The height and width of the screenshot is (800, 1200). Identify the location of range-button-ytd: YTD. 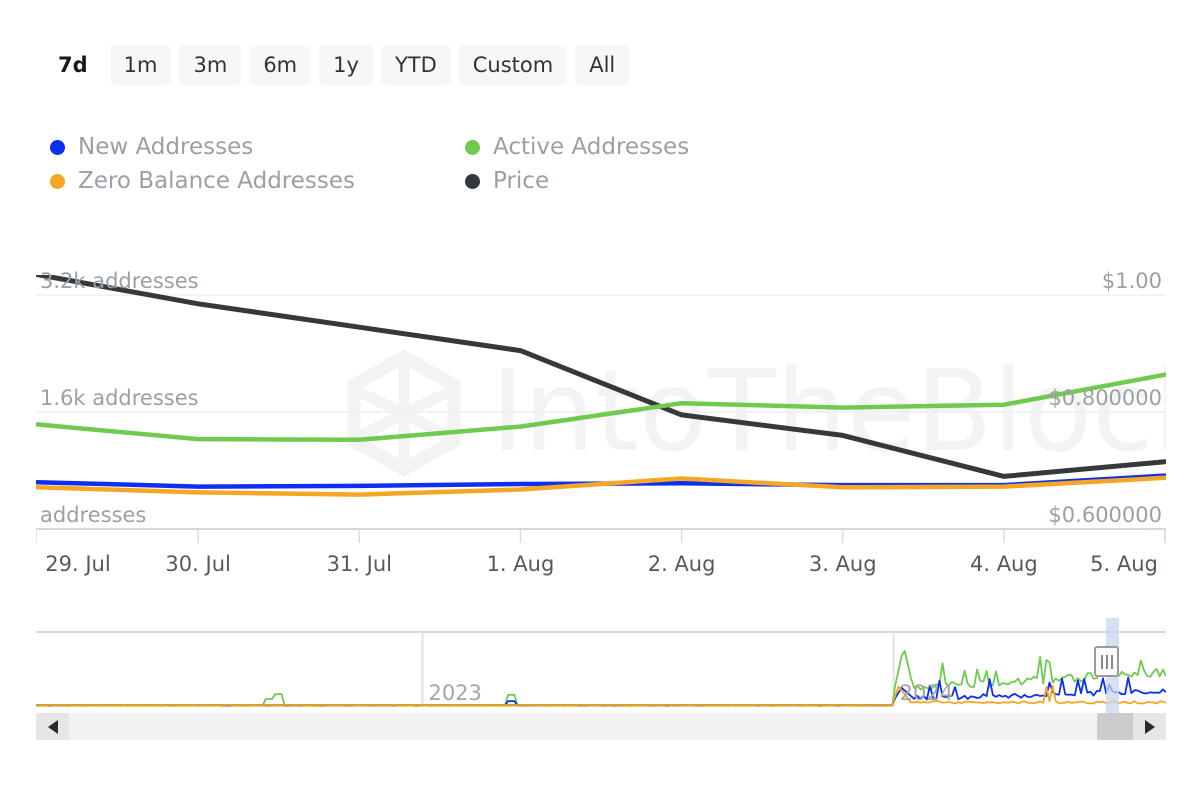
(415, 65).